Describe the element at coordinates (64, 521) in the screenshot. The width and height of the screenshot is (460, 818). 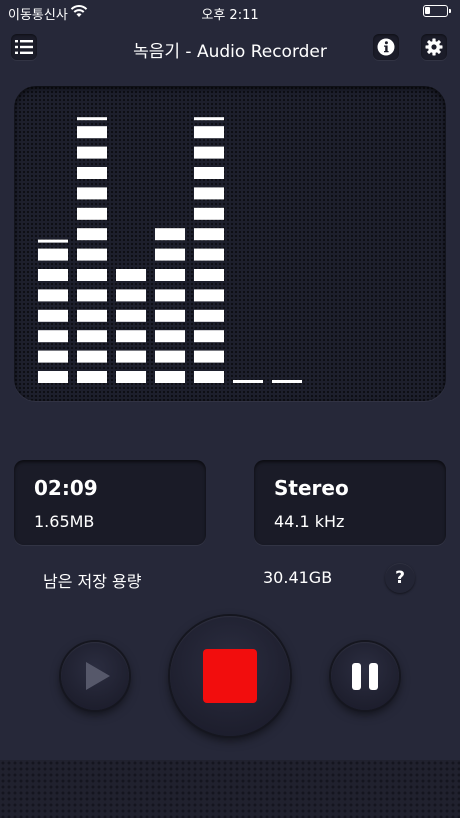
I see `file-size: 1.65MB` at that location.